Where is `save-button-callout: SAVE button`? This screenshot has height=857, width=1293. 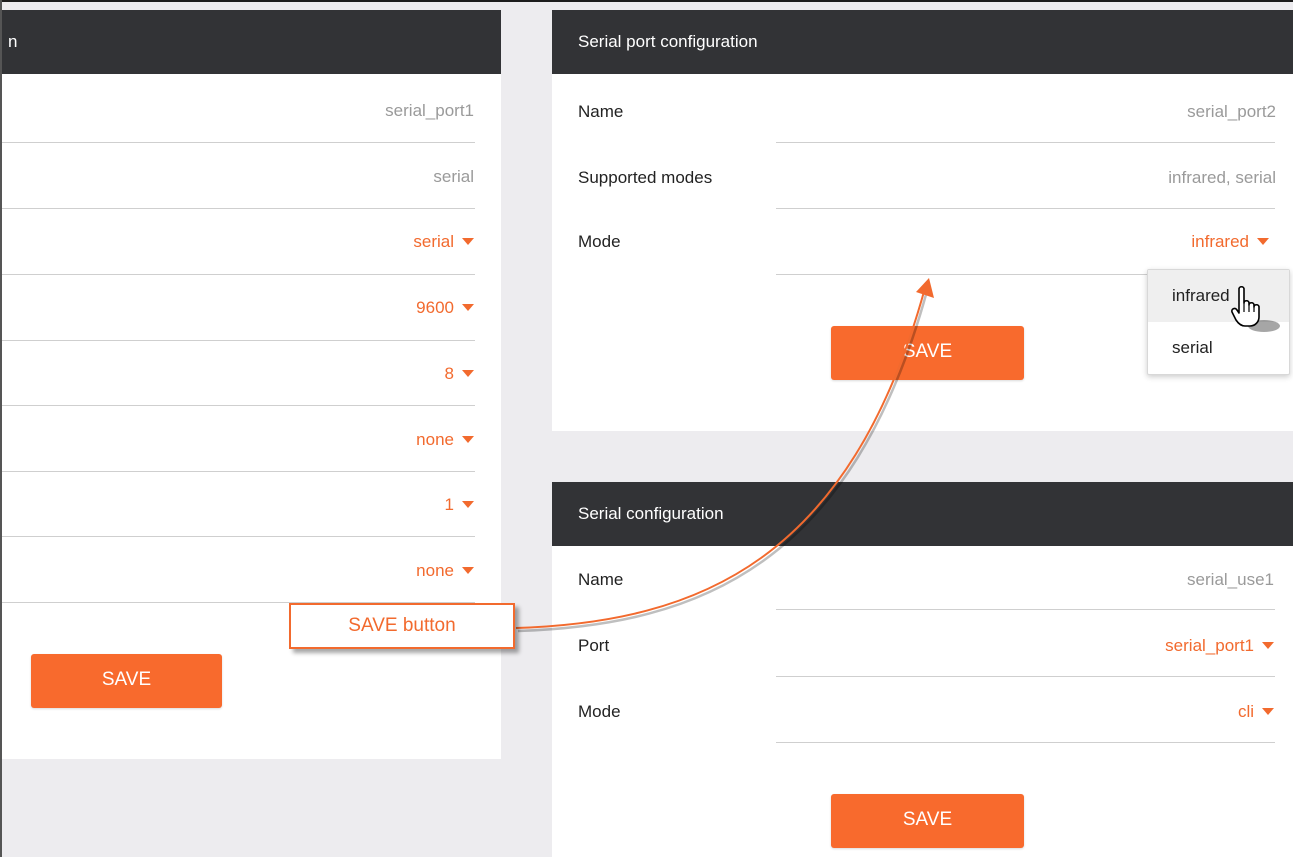 save-button-callout: SAVE button is located at coordinates (402, 626).